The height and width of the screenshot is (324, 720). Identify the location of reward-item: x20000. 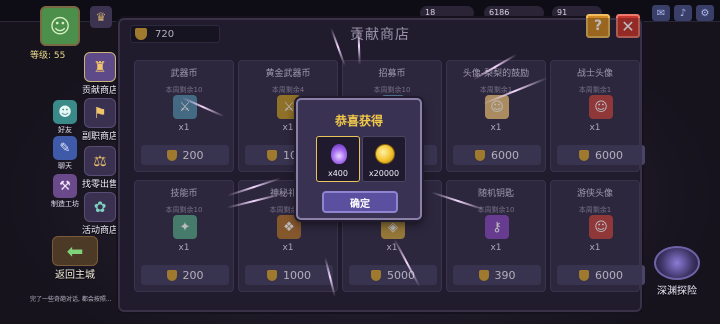
(384, 159).